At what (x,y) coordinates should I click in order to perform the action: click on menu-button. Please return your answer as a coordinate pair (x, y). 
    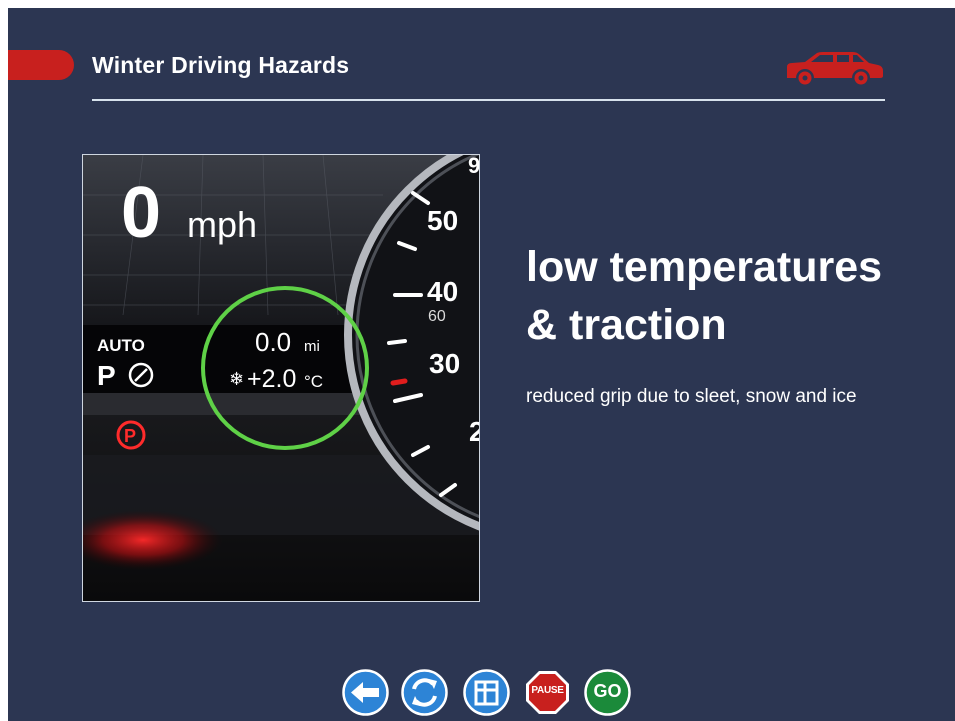
    Looking at the image, I should click on (486, 692).